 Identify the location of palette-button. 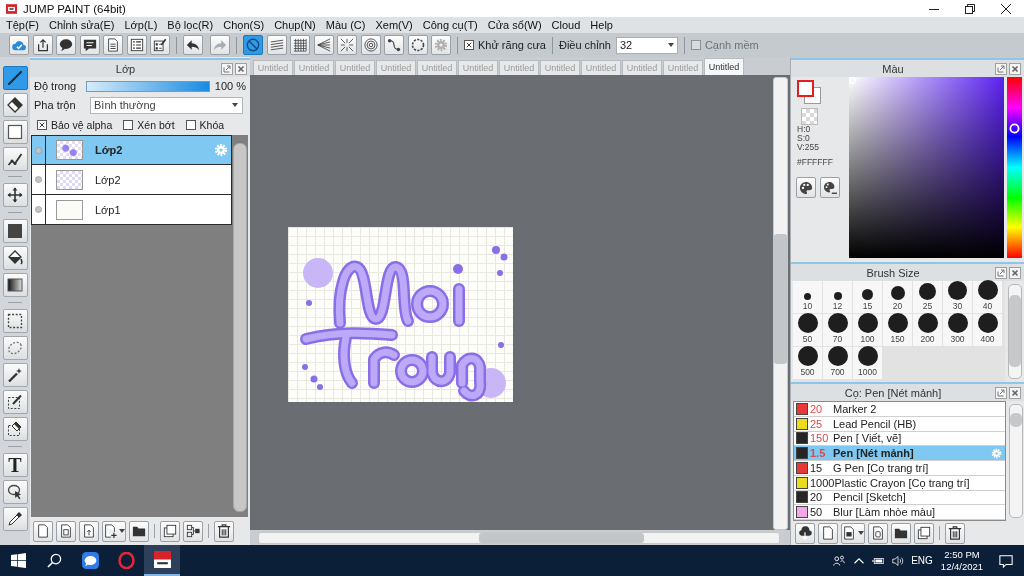
(806, 187).